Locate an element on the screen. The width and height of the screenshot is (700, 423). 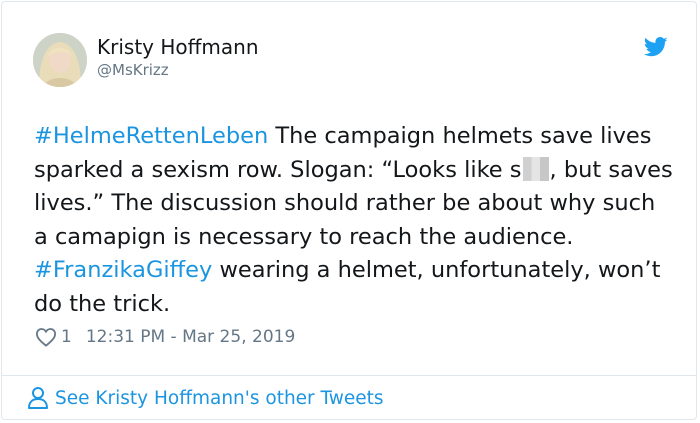
hashtag-link: #FranzikaGiffey is located at coordinates (123, 270).